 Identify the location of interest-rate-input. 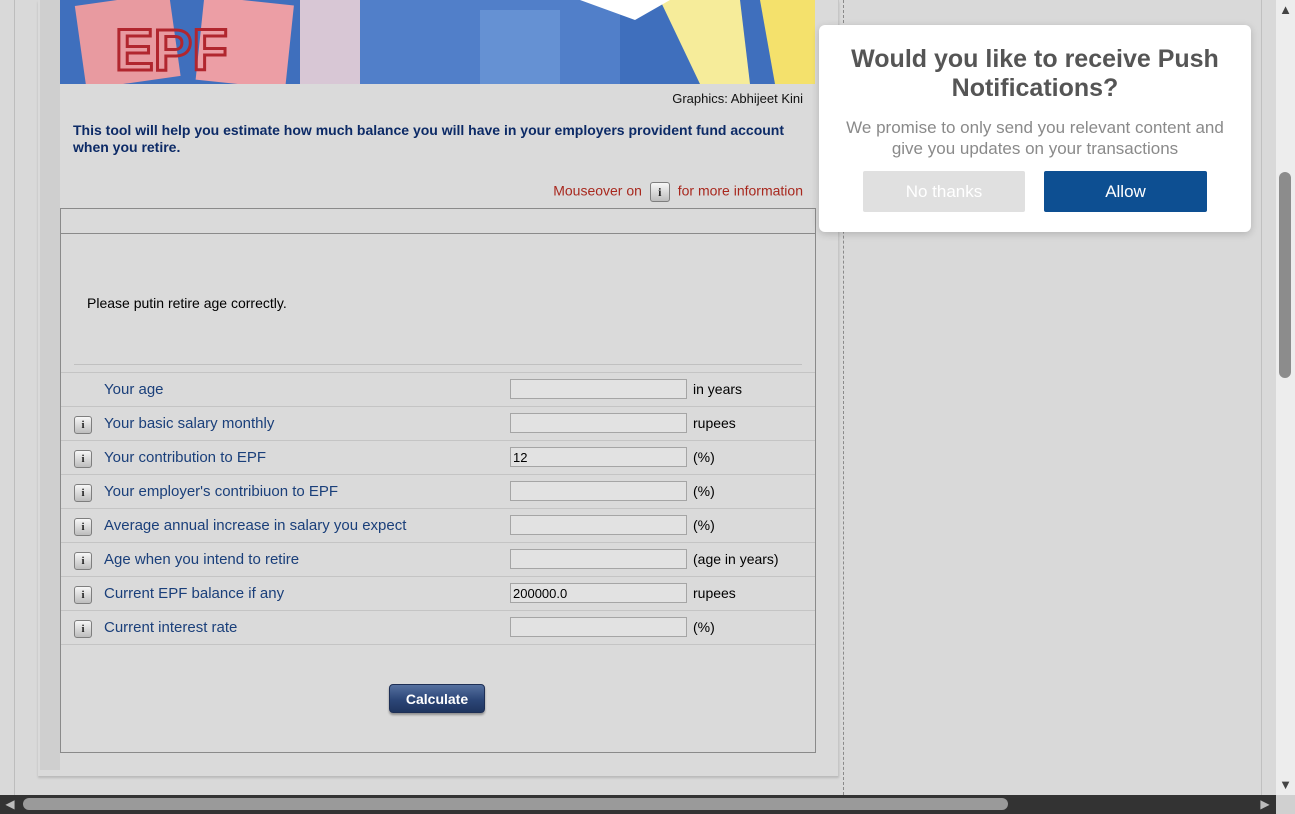
(598, 627).